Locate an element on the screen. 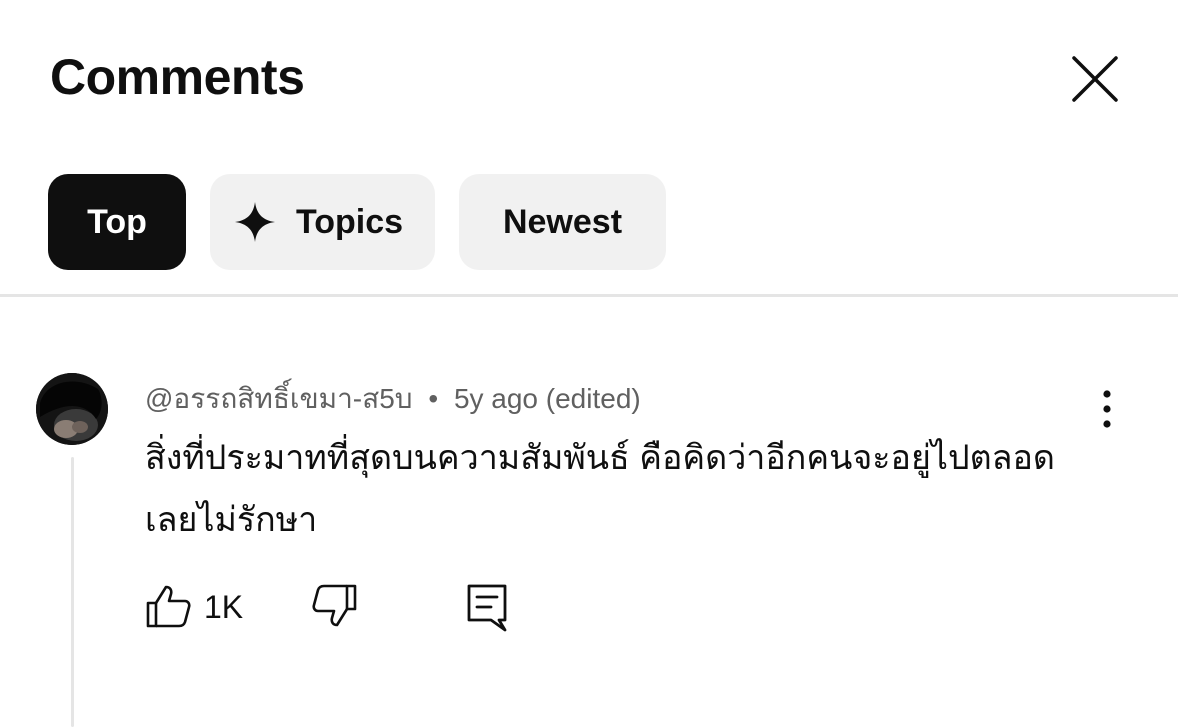  more-vert-icon is located at coordinates (1107, 409).